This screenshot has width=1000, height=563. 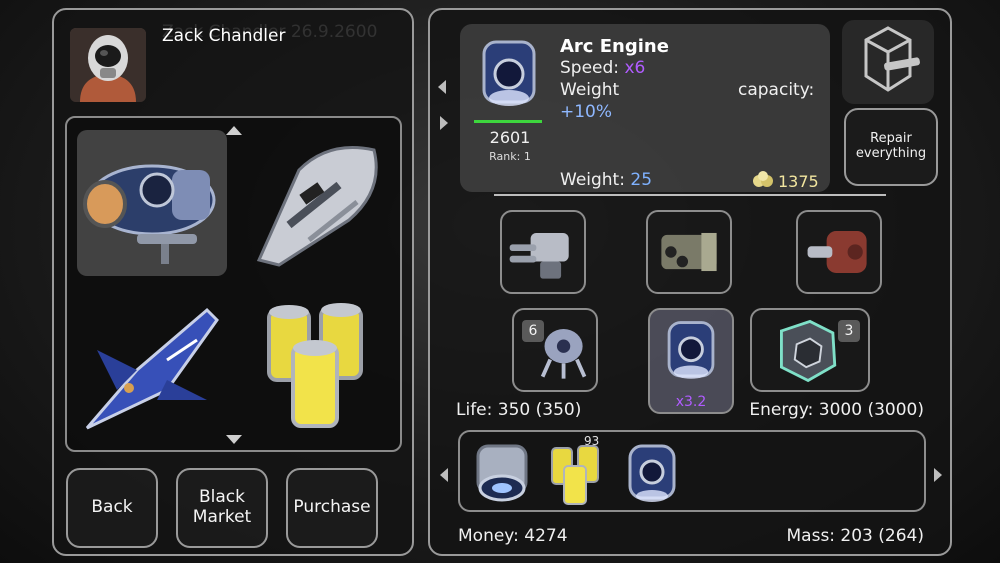 I want to click on condition-bar, so click(x=508, y=121).